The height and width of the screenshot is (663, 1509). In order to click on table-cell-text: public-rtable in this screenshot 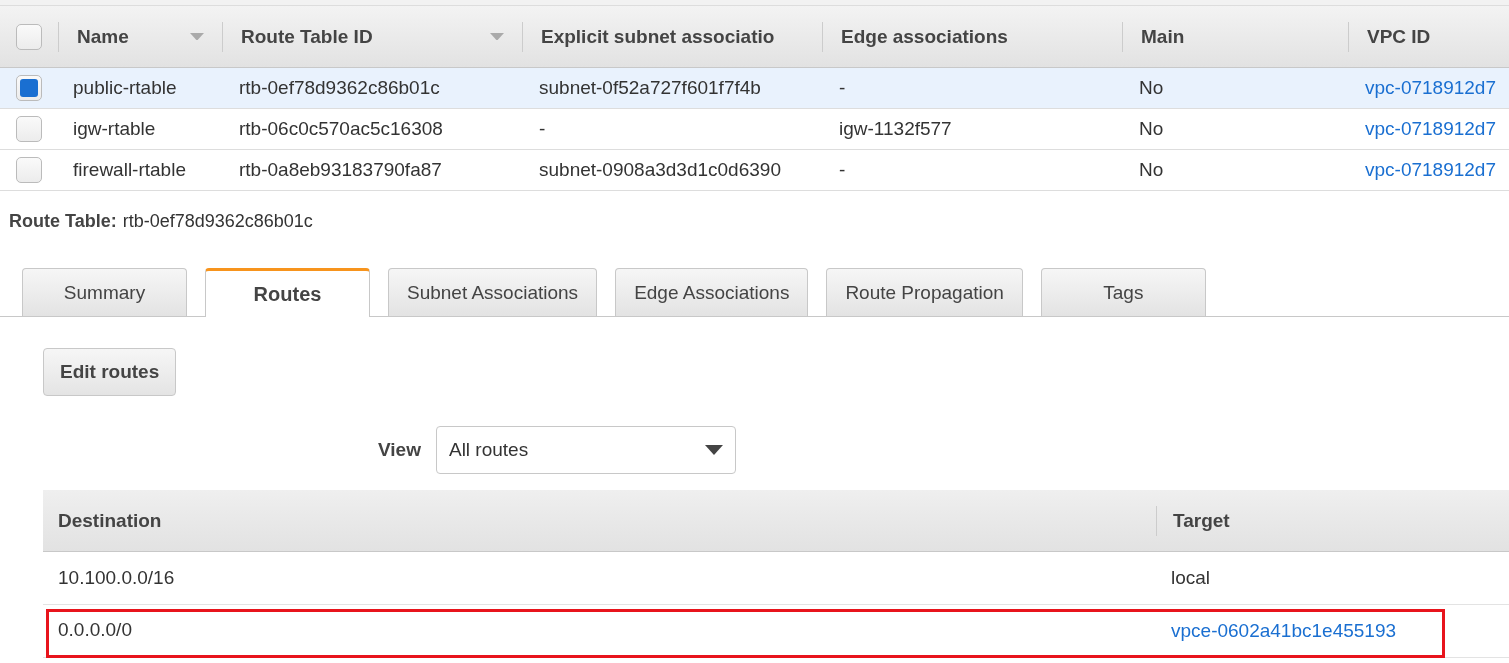, I will do `click(125, 88)`.